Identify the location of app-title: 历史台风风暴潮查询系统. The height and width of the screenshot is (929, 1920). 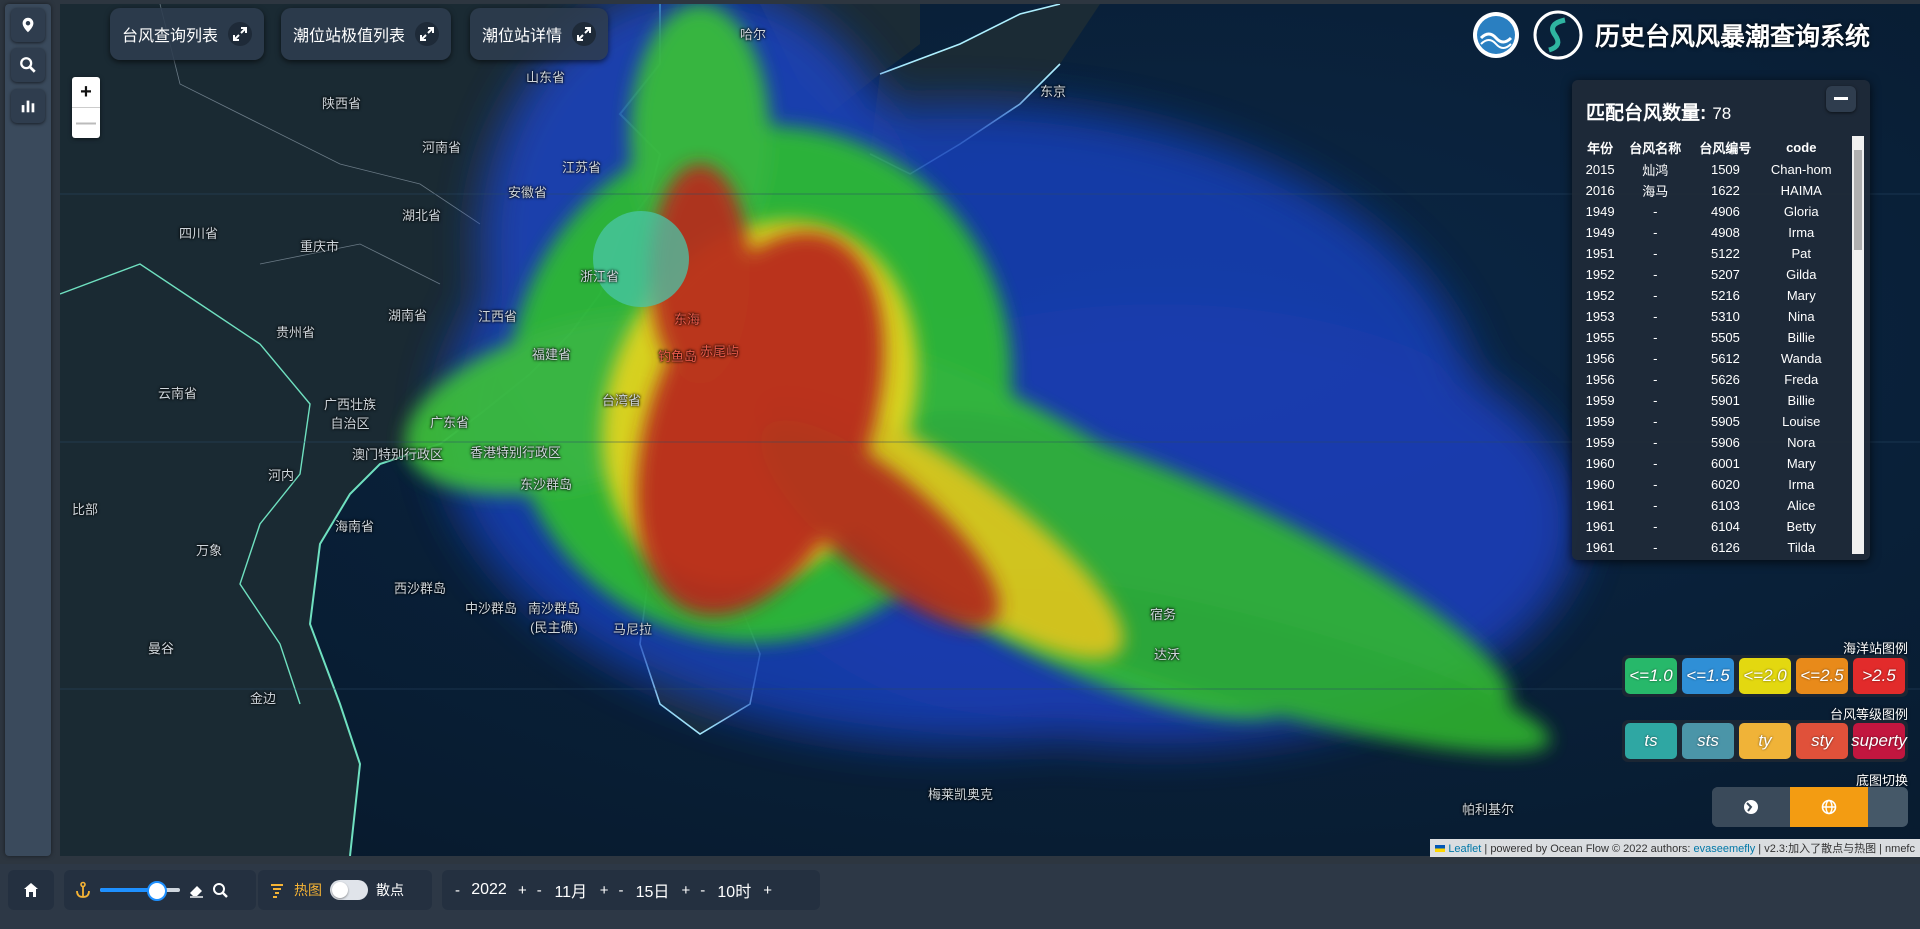
(1732, 37).